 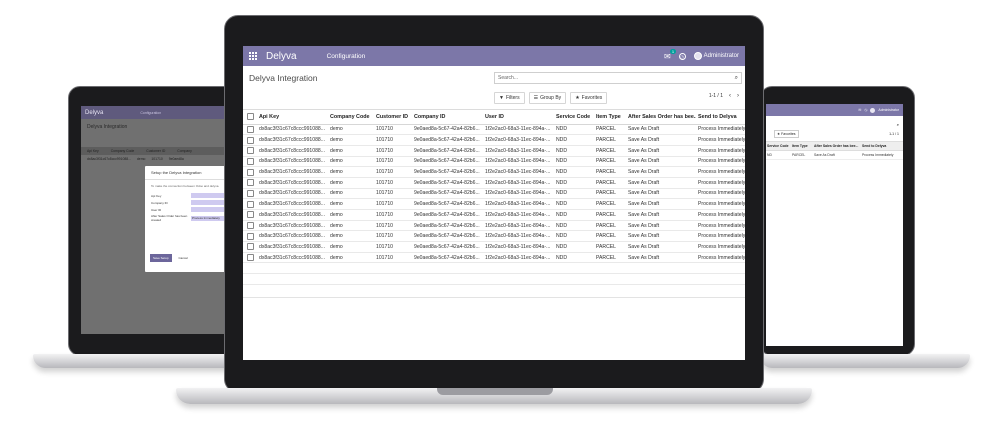 I want to click on column-header: Api Key, so click(x=292, y=117).